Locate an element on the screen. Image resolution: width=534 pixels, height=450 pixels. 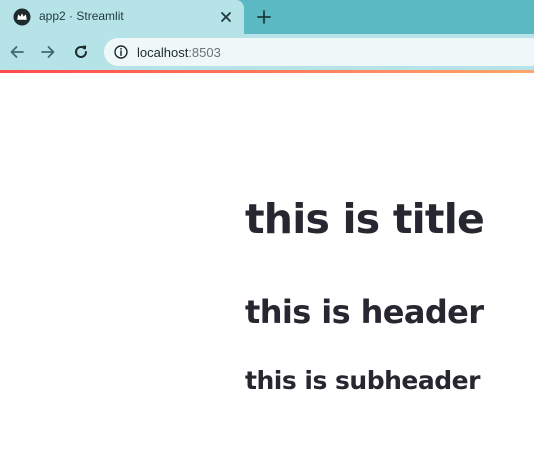
browser-tab: app2 · Streamlit is located at coordinates (122, 17).